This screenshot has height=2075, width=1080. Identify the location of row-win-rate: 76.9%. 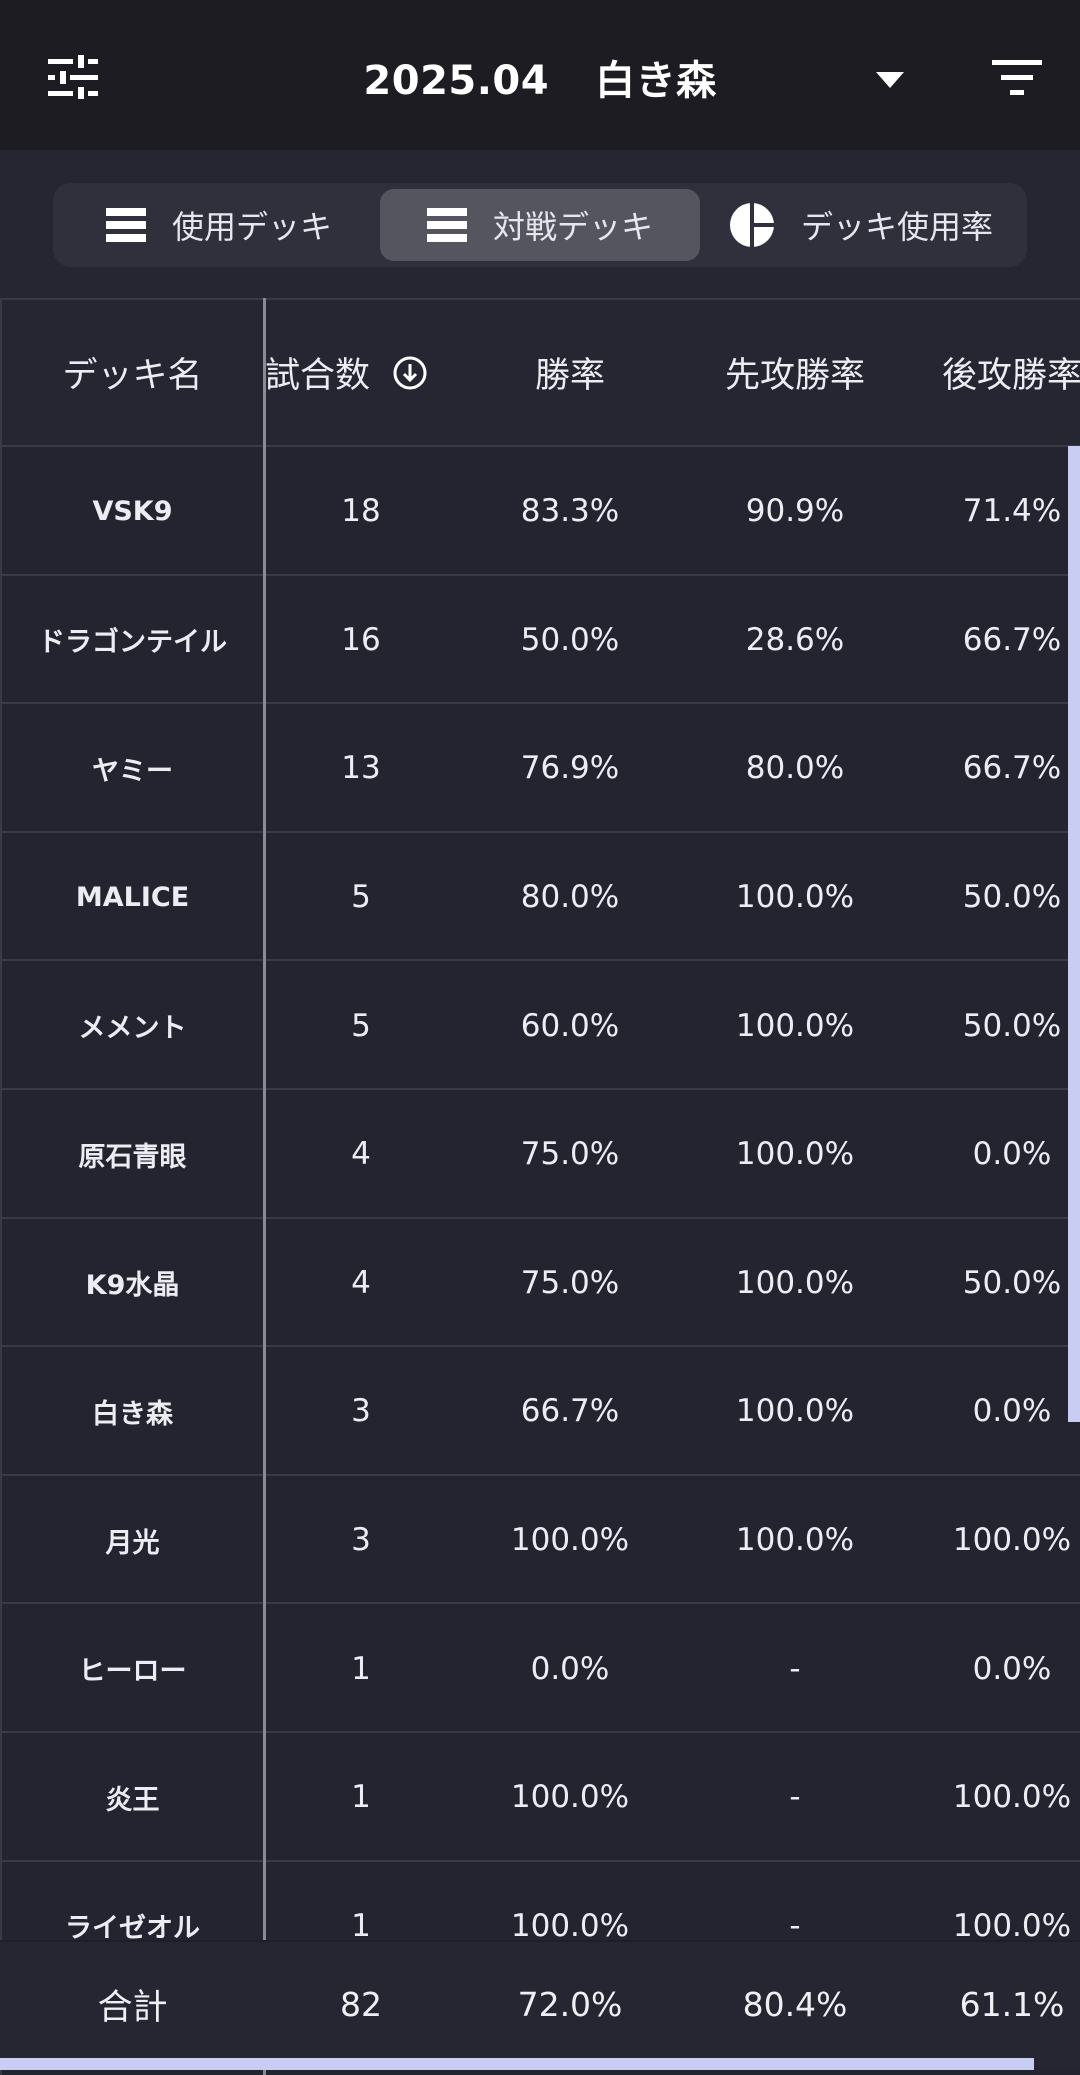
(570, 768).